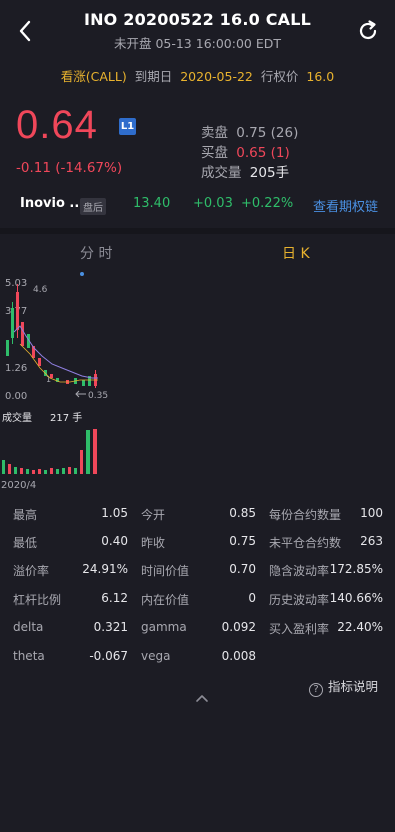  What do you see at coordinates (29, 656) in the screenshot?
I see `stat-label: theta` at bounding box center [29, 656].